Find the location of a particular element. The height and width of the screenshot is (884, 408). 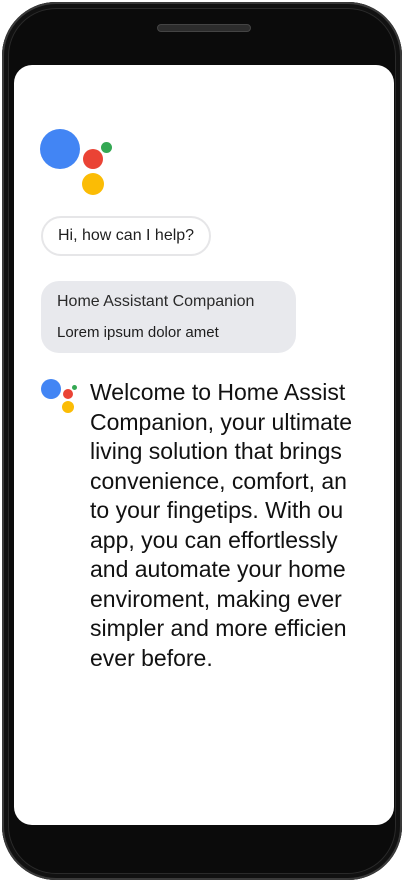

greeting-chip: Hi, how can I help? is located at coordinates (126, 236).